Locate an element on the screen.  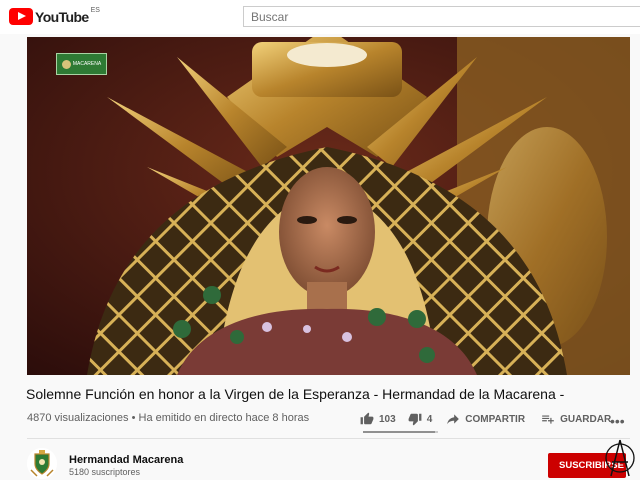
share-button: COMPARTIR is located at coordinates (485, 419).